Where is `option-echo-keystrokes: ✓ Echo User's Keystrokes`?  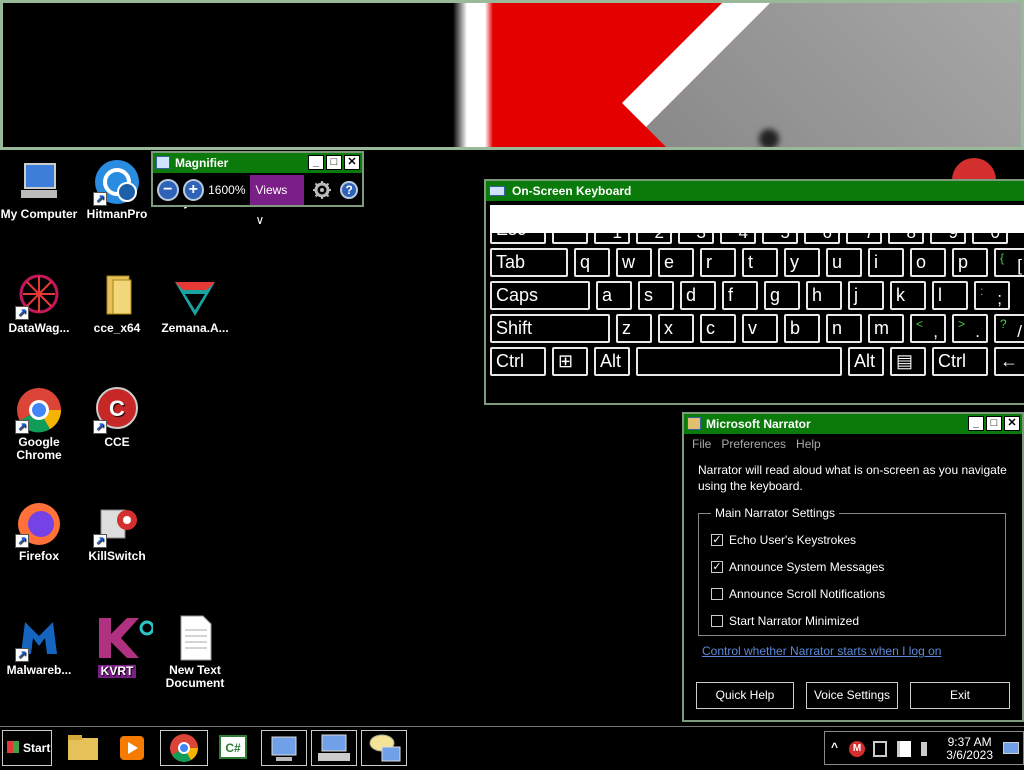 option-echo-keystrokes: ✓ Echo User's Keystrokes is located at coordinates (853, 539).